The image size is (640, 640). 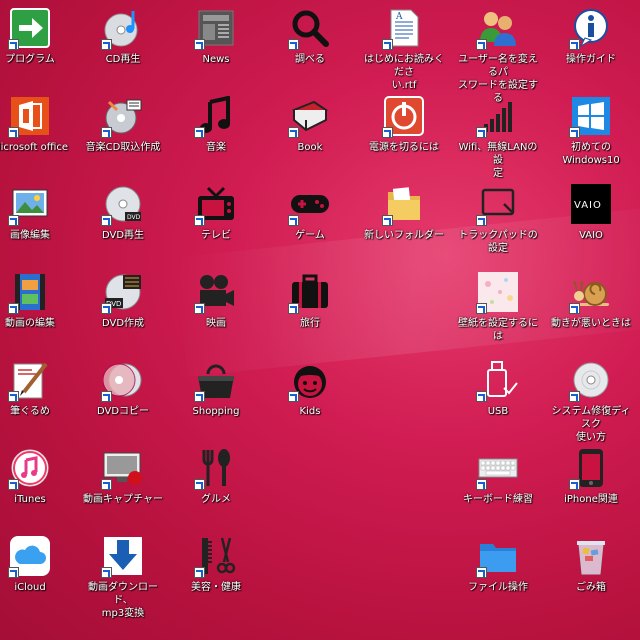 What do you see at coordinates (216, 135) in the screenshot?
I see `desktop-icon-music: 音楽` at bounding box center [216, 135].